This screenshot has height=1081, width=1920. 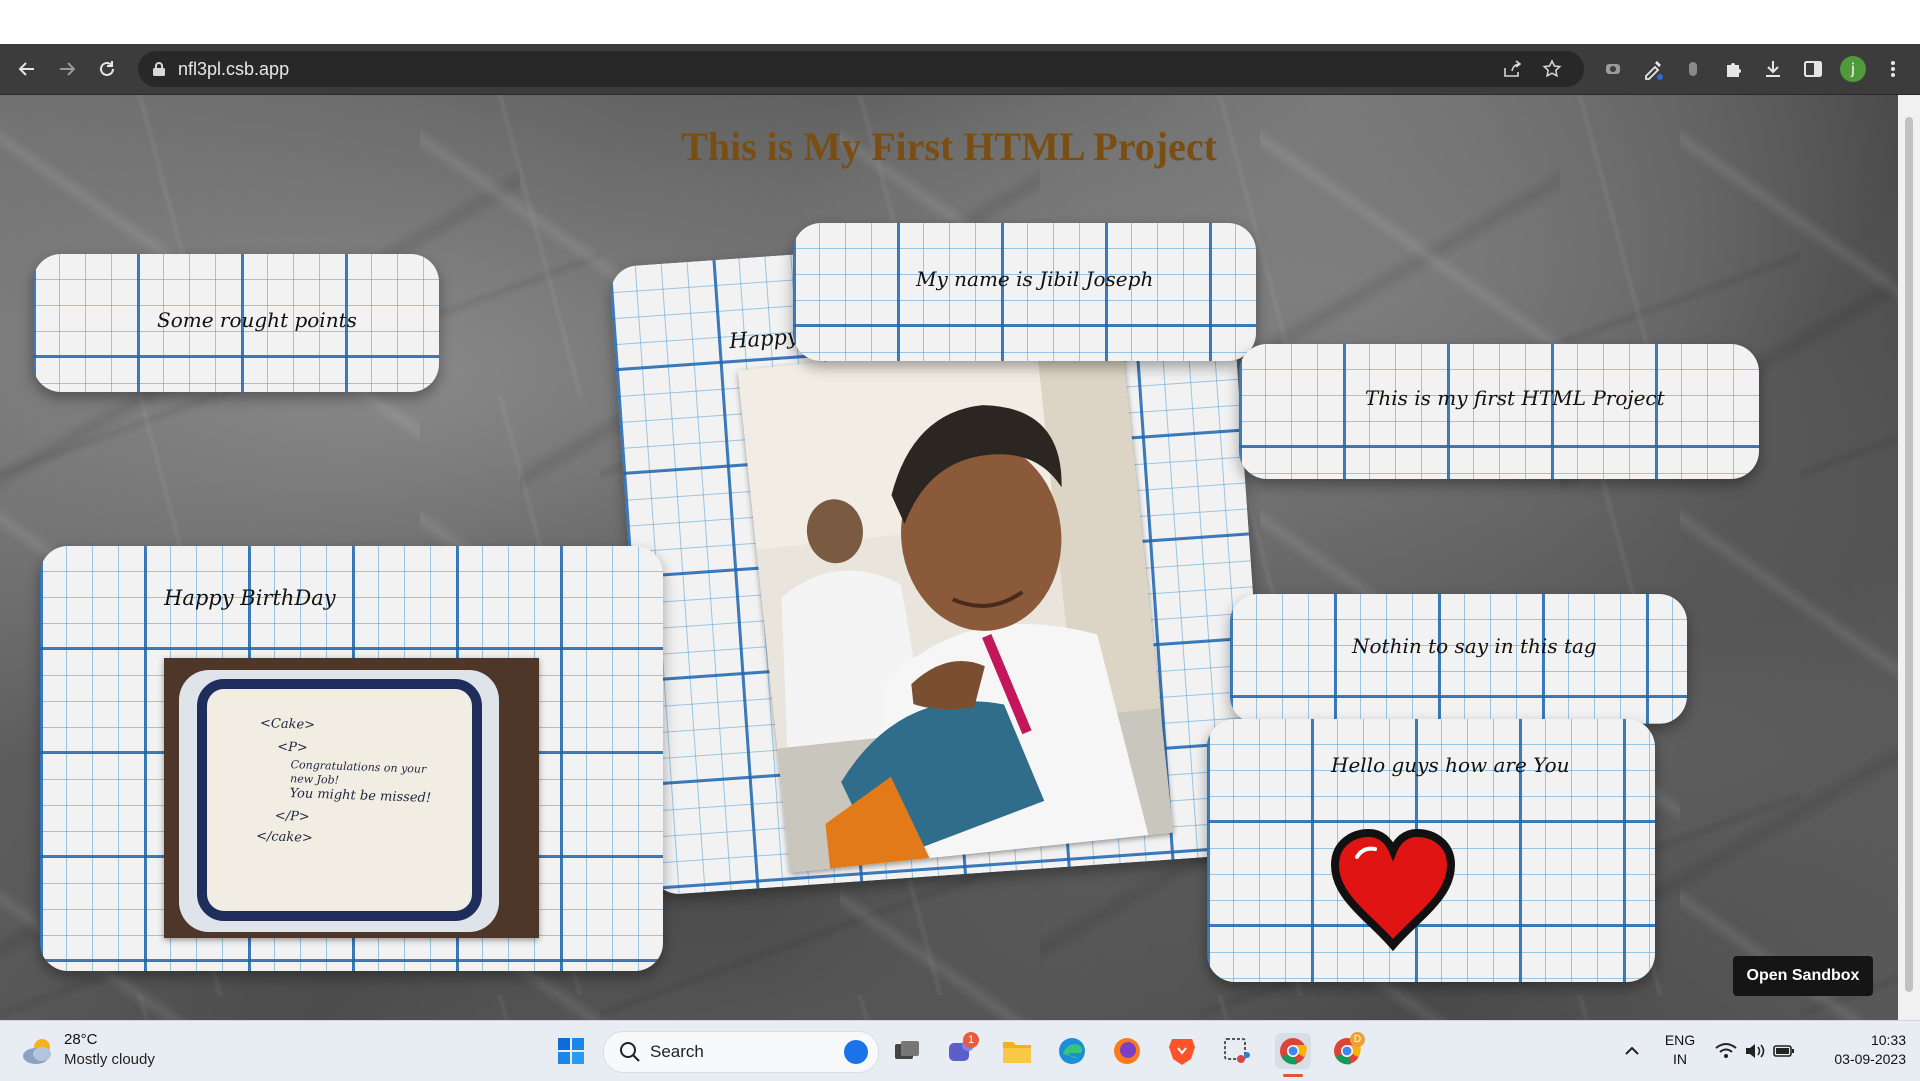 I want to click on file-explorer-icon, so click(x=1017, y=1051).